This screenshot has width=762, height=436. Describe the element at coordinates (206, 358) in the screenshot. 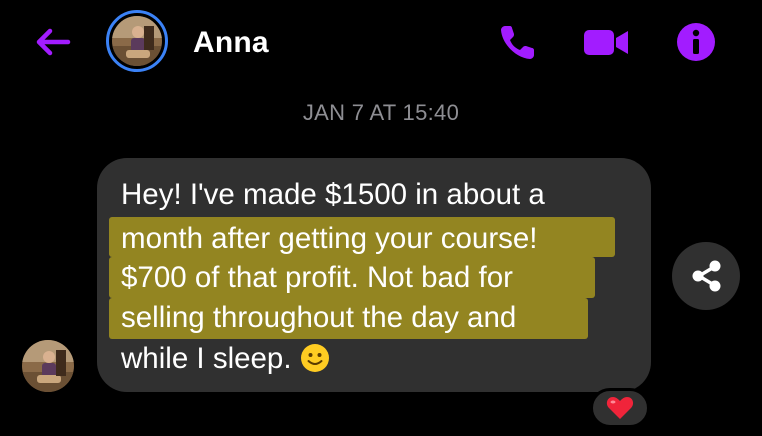

I see `message-text-line: while I sleep.` at that location.